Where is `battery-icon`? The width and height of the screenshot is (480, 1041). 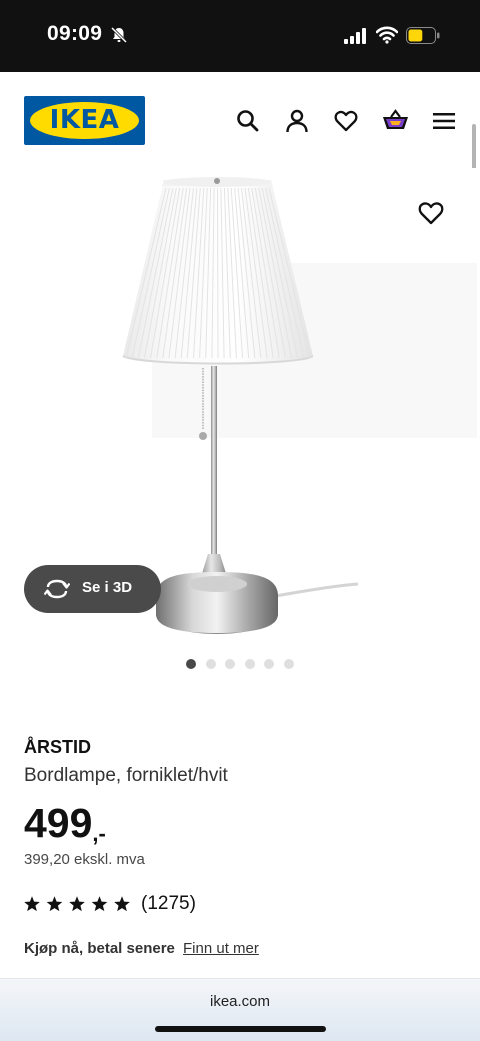 battery-icon is located at coordinates (423, 35).